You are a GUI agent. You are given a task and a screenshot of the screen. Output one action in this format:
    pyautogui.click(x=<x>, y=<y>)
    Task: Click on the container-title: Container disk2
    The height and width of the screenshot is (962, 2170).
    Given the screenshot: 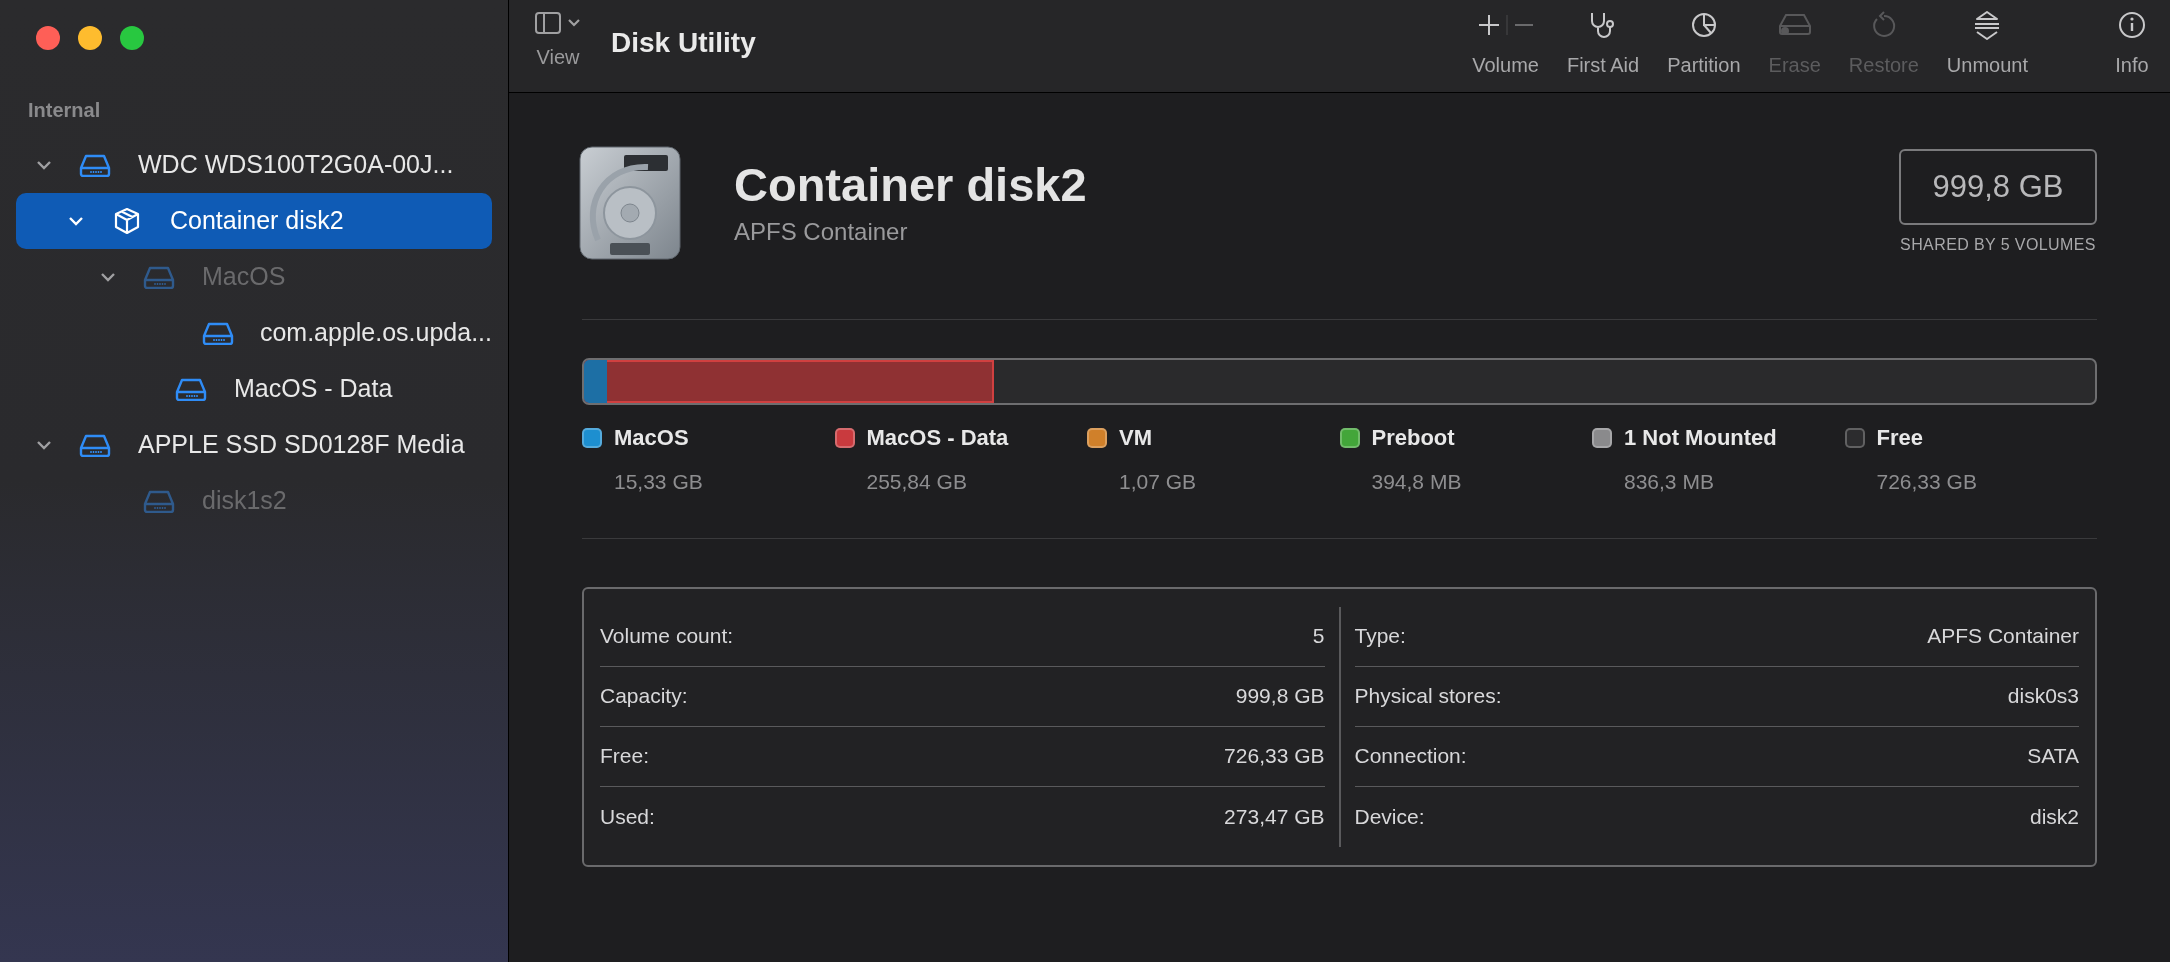 What is the action you would take?
    pyautogui.click(x=910, y=184)
    